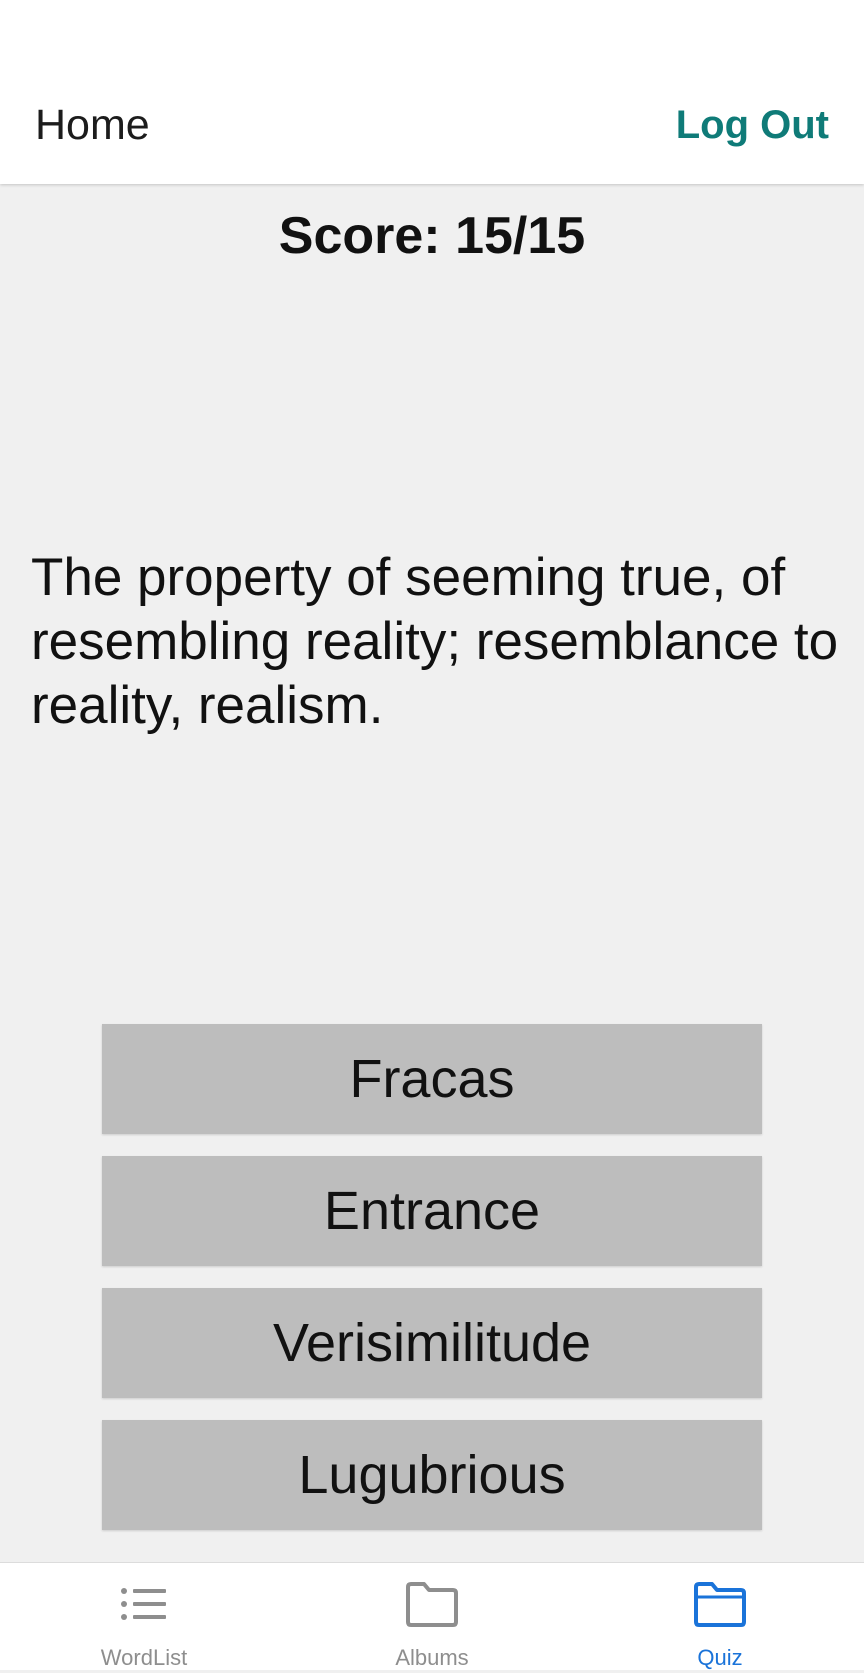  What do you see at coordinates (432, 1079) in the screenshot?
I see `answer-option-fracas: Fracas` at bounding box center [432, 1079].